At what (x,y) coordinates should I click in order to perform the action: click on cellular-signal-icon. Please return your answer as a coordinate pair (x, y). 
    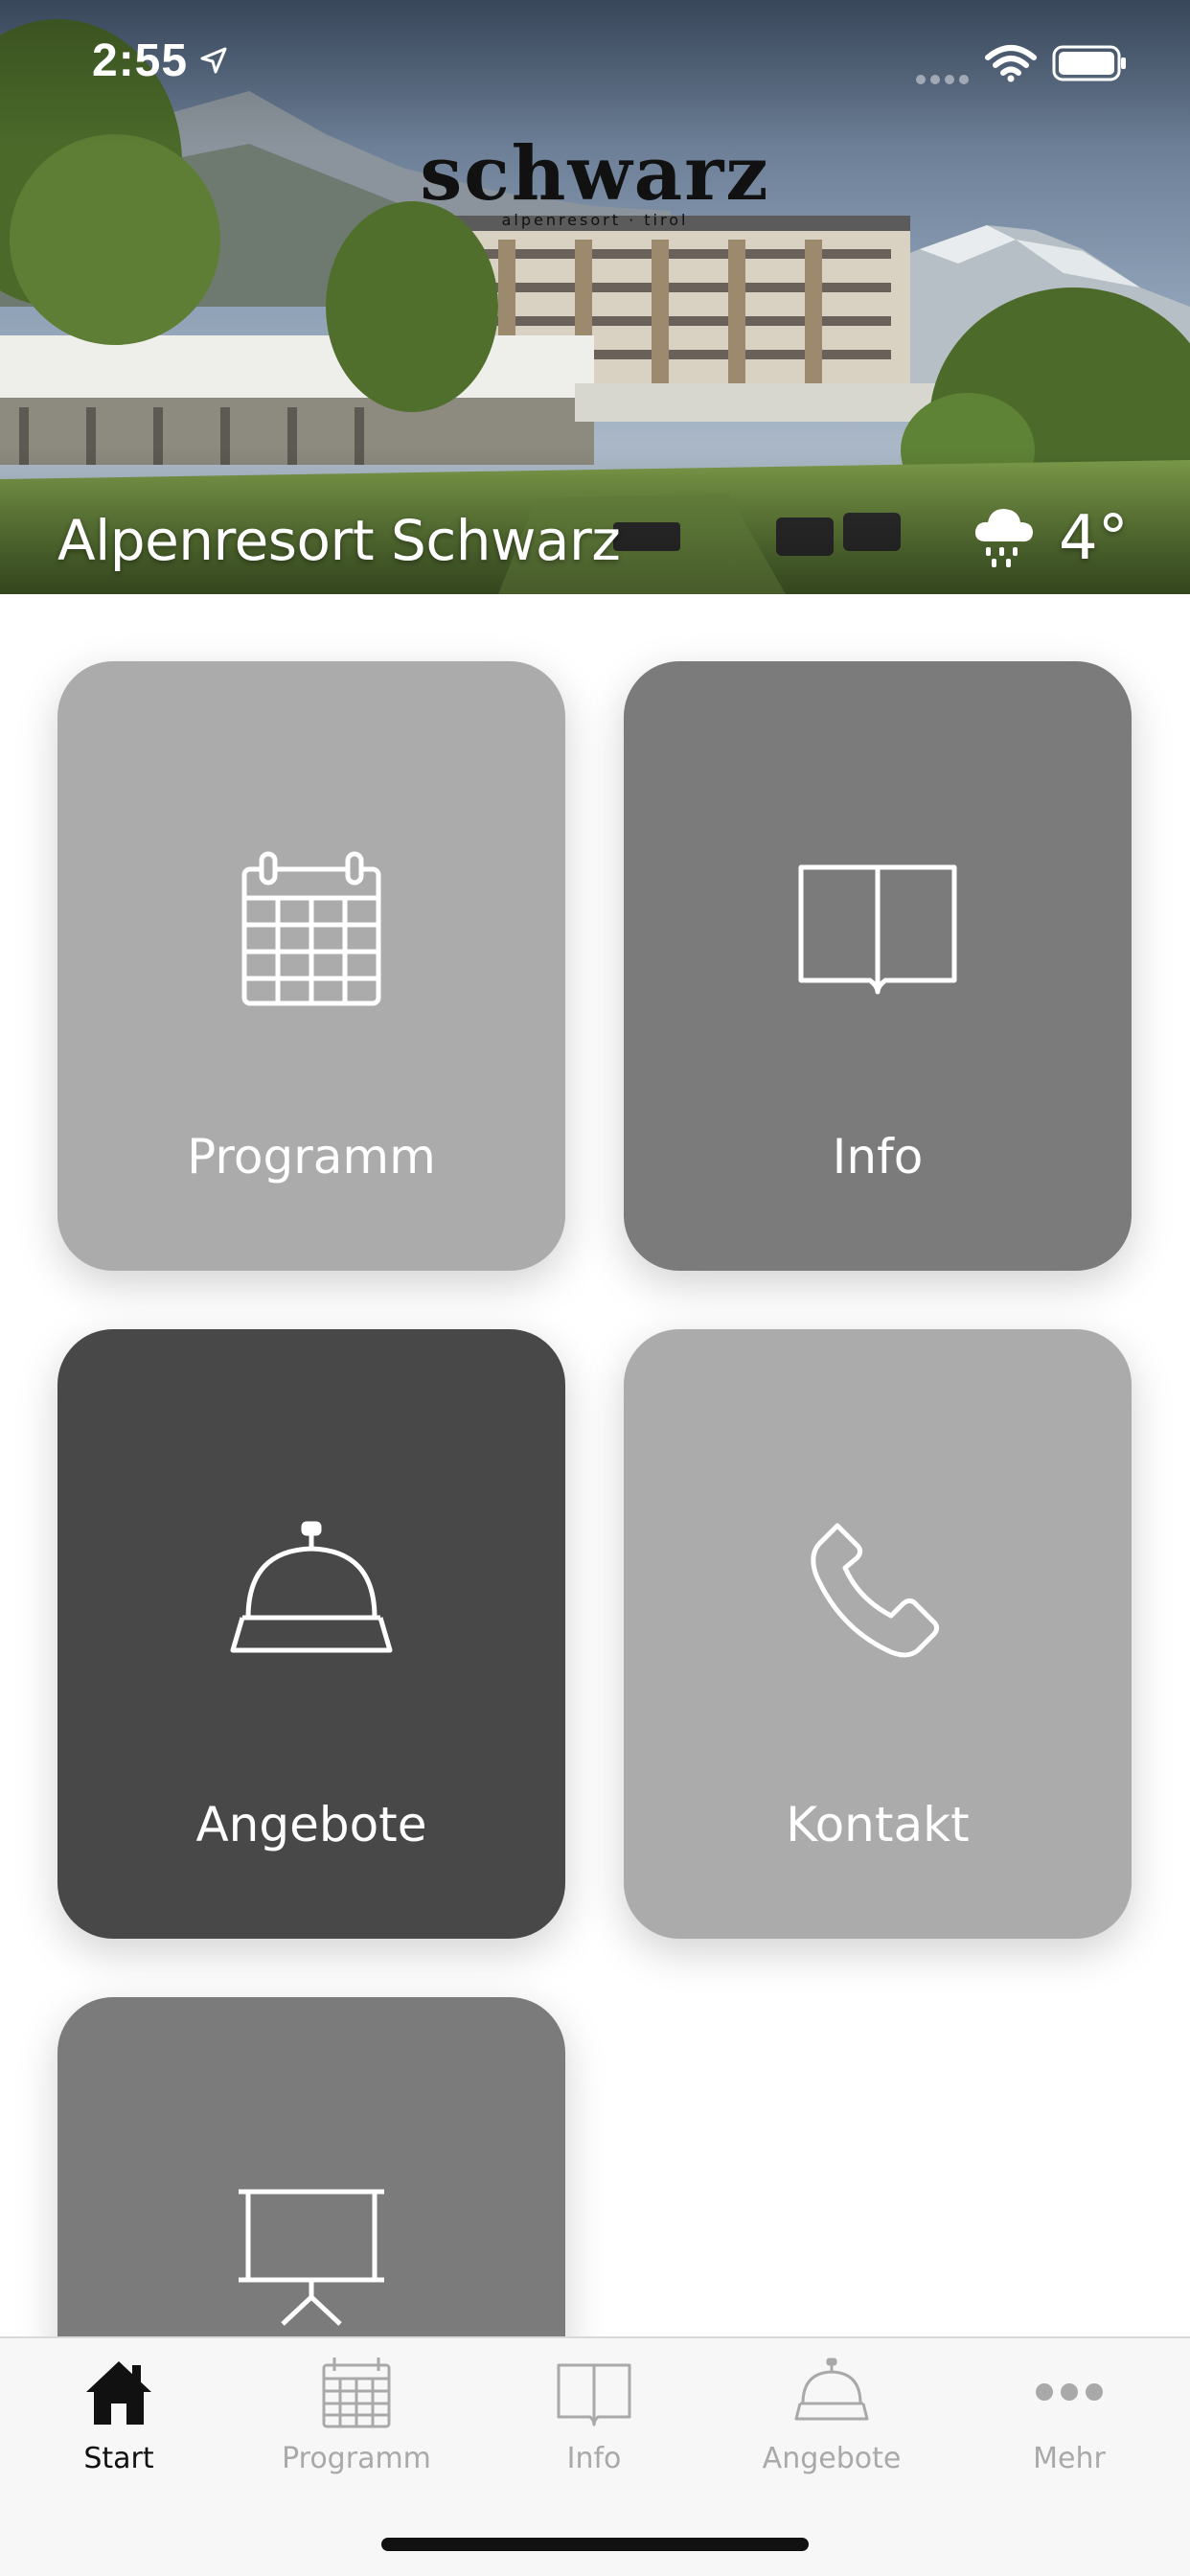
    Looking at the image, I should click on (944, 80).